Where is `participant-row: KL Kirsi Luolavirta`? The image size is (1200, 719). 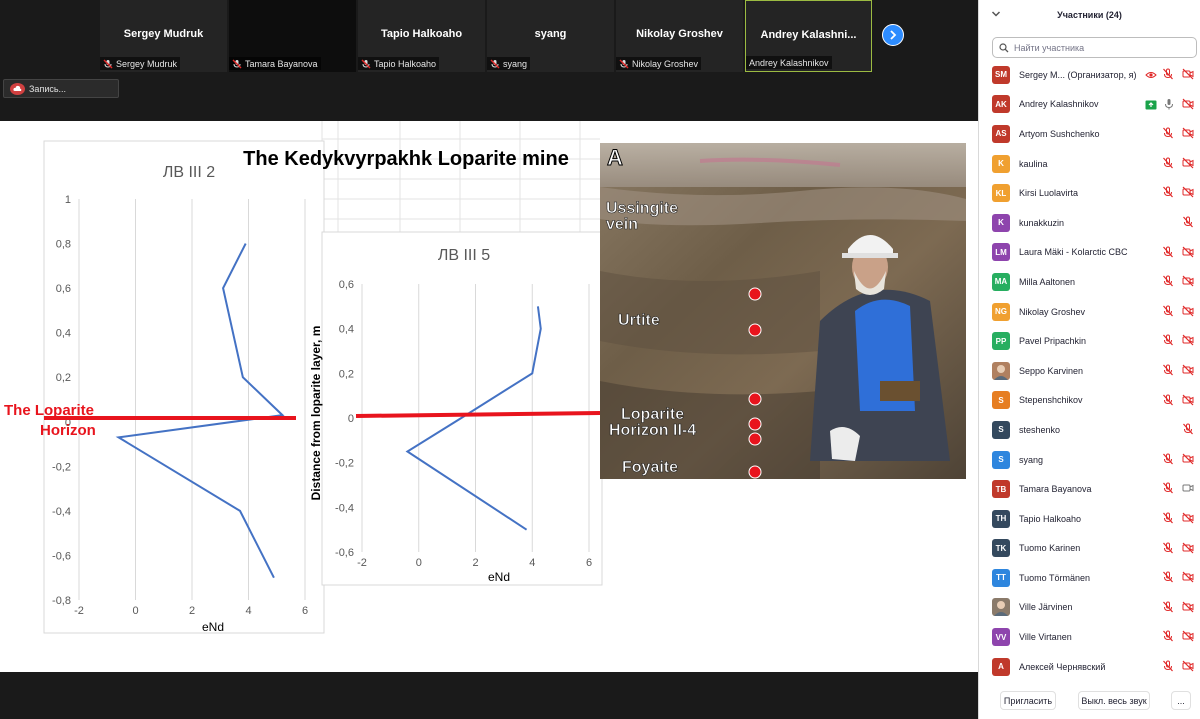
participant-row: KL Kirsi Luolavirta is located at coordinates (1089, 193).